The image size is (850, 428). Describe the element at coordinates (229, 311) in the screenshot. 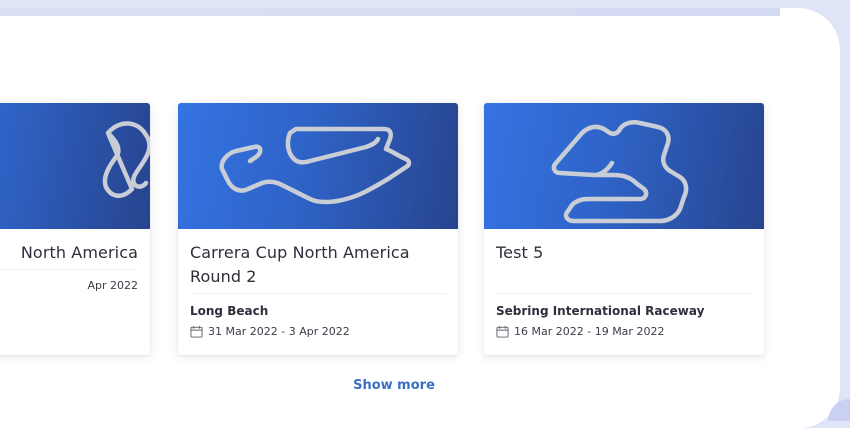

I see `card-location: Long Beach` at that location.